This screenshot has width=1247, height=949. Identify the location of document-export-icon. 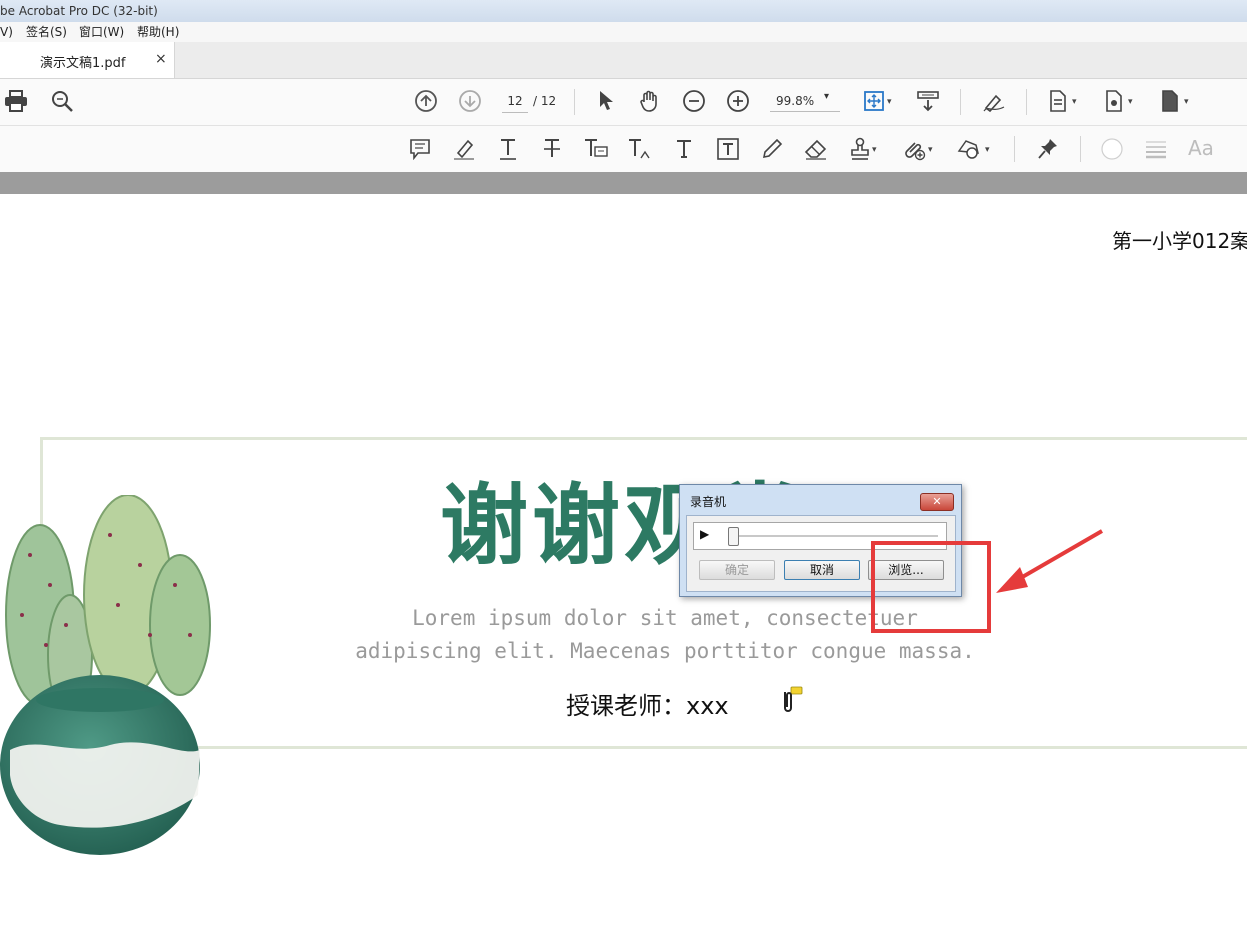
(1170, 101).